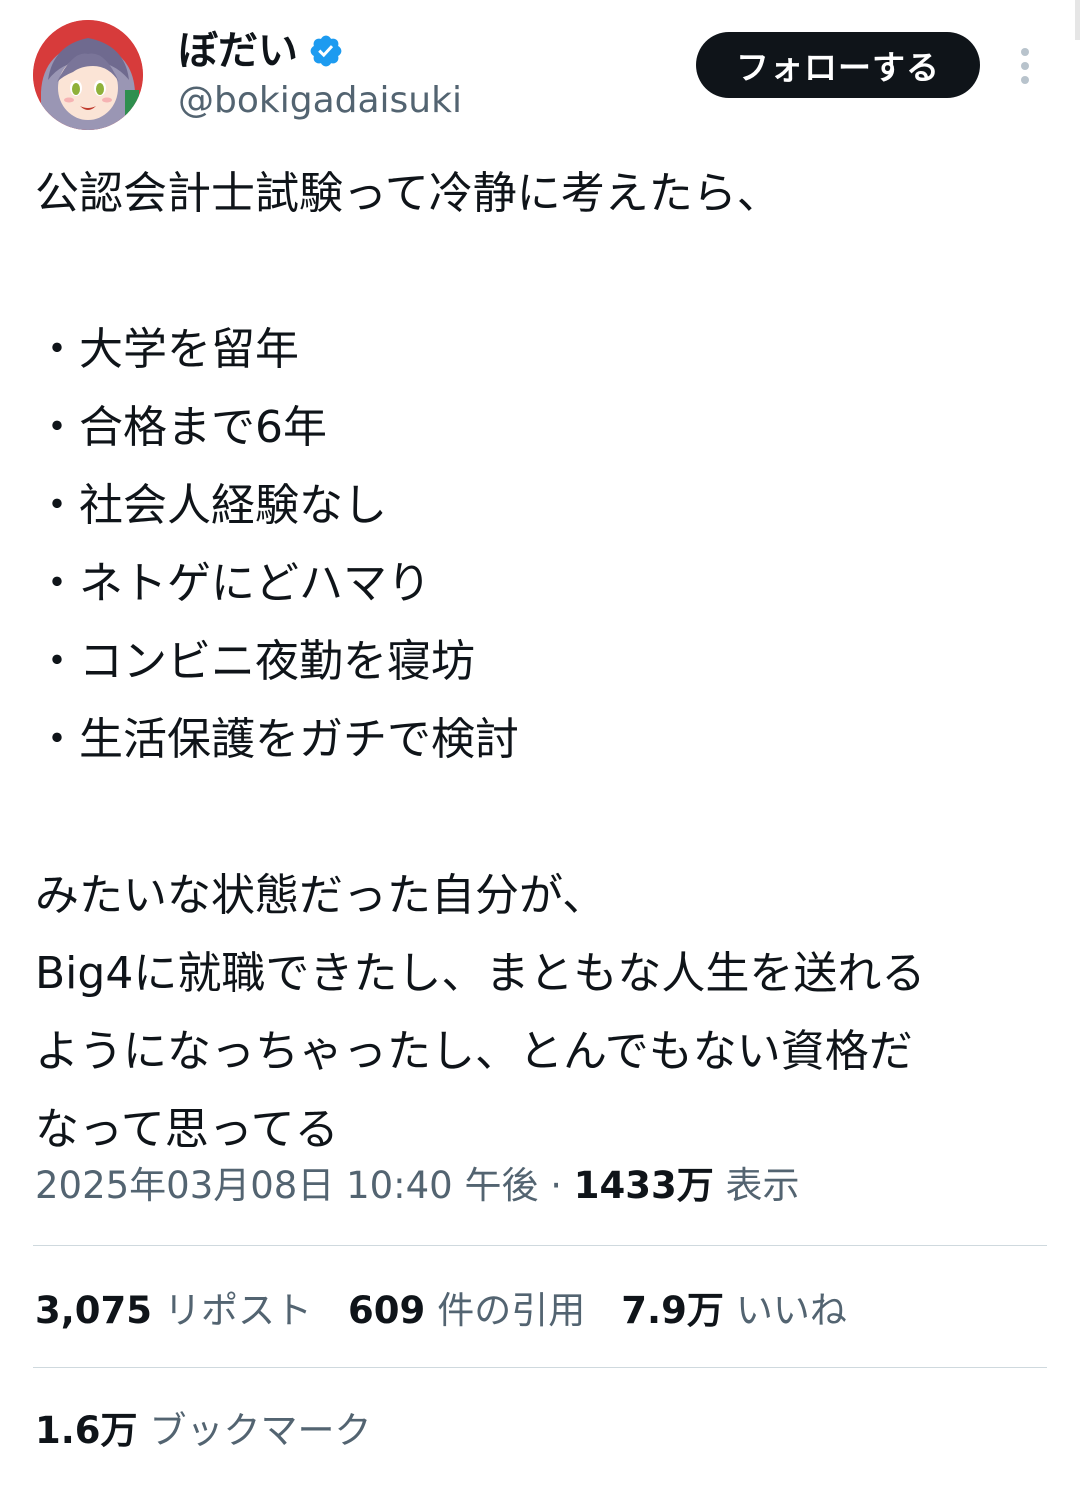 This screenshot has height=1488, width=1080. I want to click on quotes-stat: 609 件の引用, so click(466, 1311).